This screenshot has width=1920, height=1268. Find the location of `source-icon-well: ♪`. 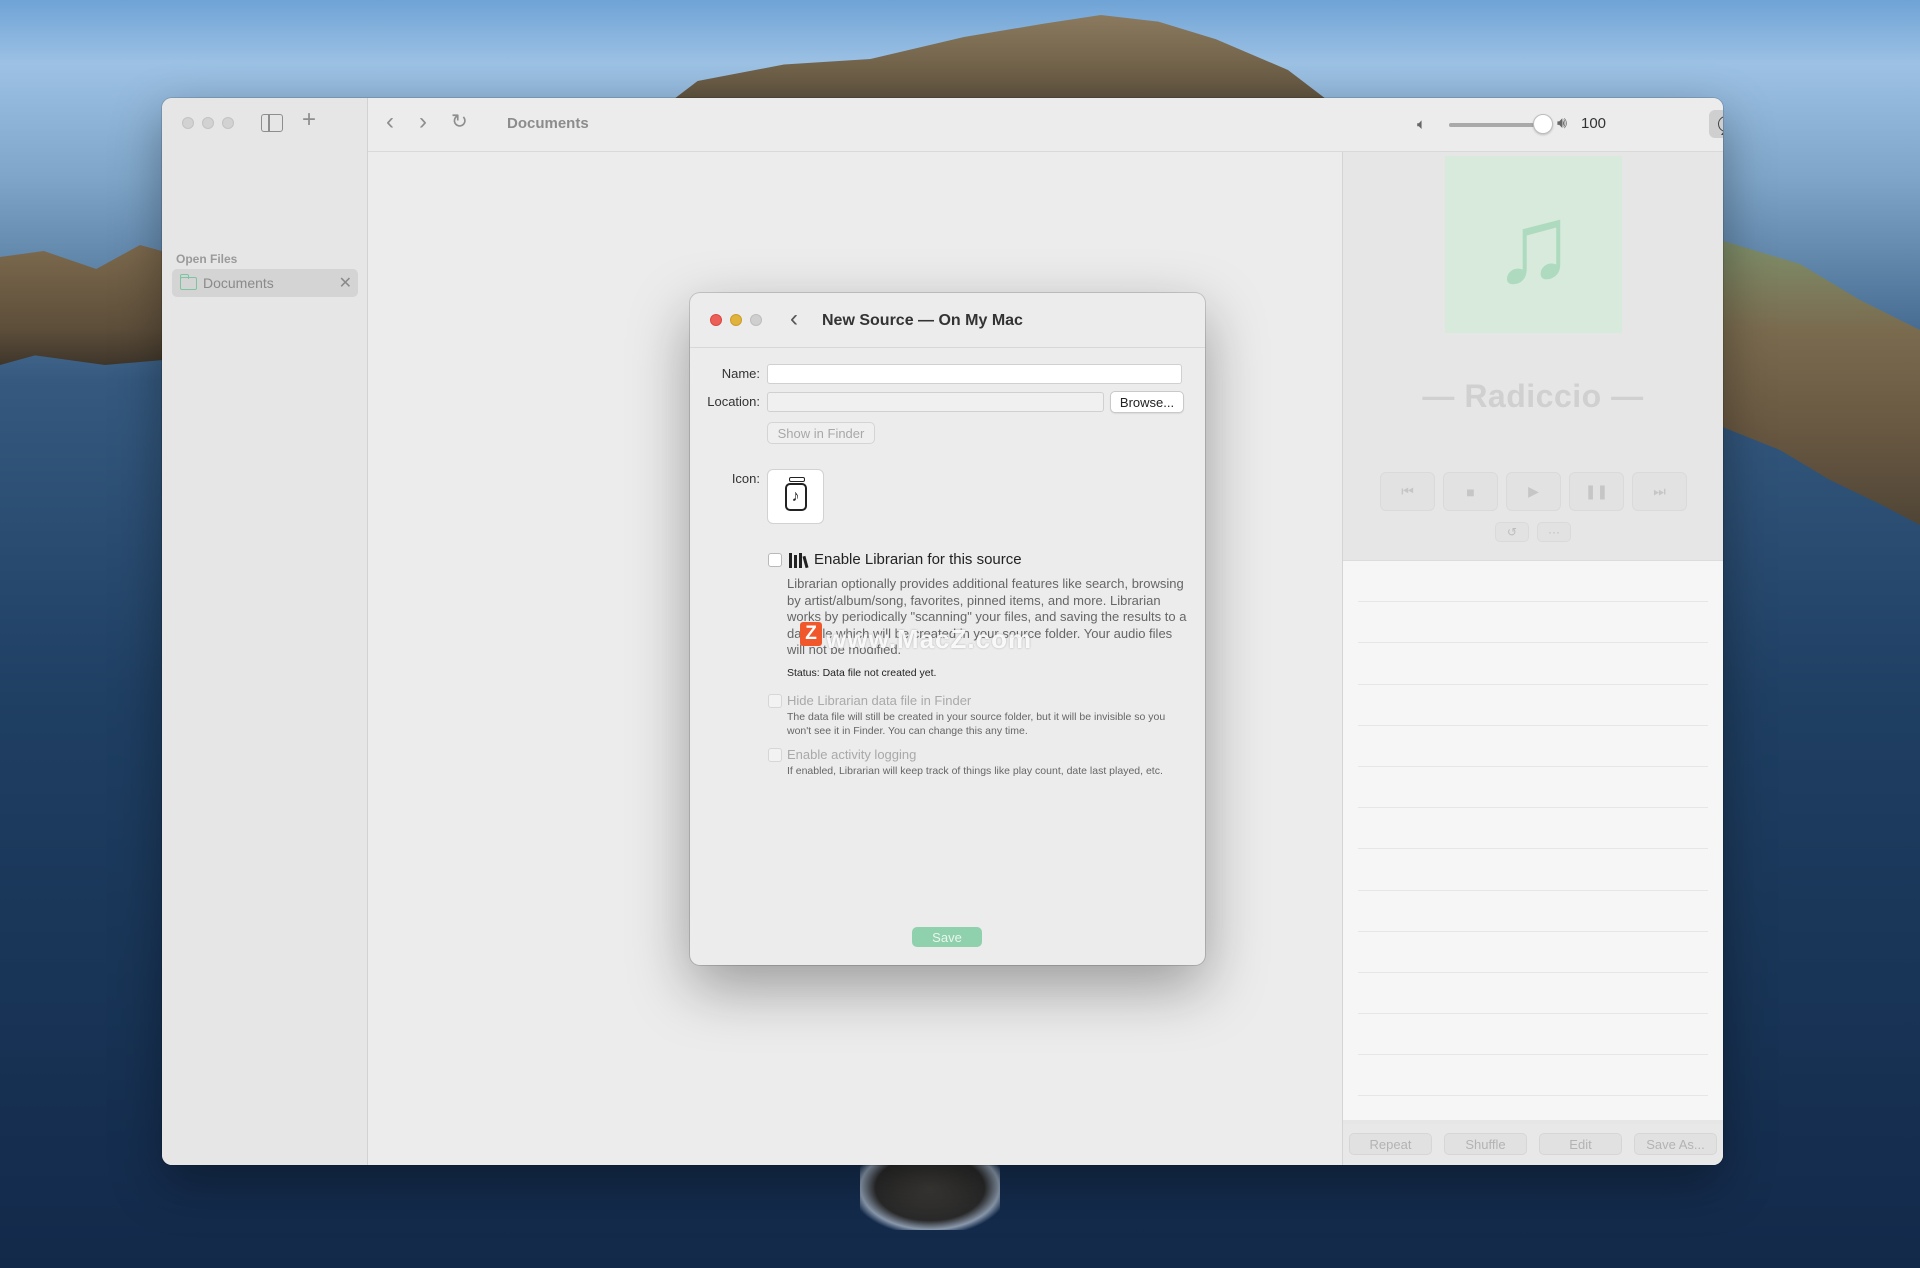

source-icon-well: ♪ is located at coordinates (795, 496).